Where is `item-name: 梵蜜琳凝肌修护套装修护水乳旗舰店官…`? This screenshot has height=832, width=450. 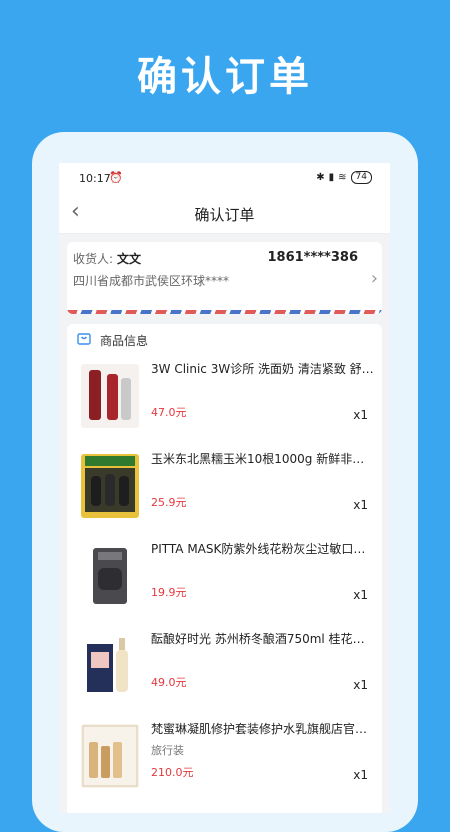
item-name: 梵蜜琳凝肌修护套装修护水乳旗舰店官… is located at coordinates (259, 729).